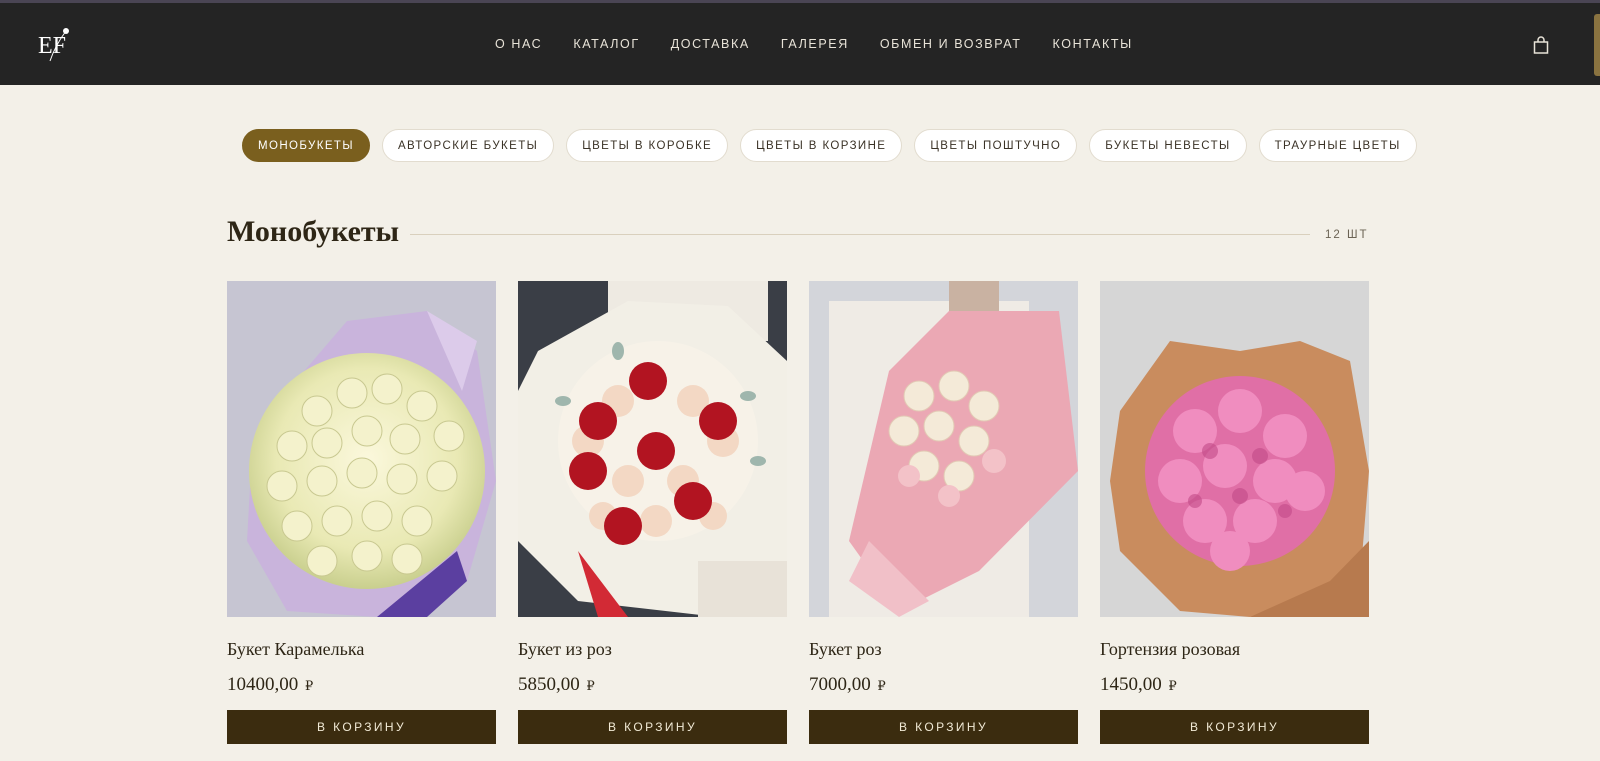  What do you see at coordinates (1597, 45) in the screenshot?
I see `scrollbar-thumb` at bounding box center [1597, 45].